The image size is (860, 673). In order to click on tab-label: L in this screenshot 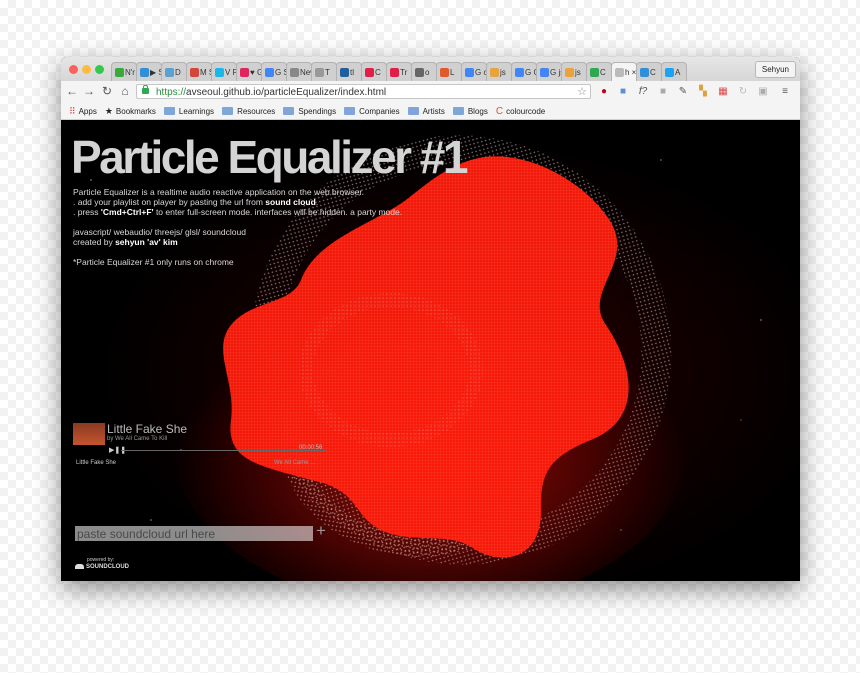, I will do `click(452, 72)`.